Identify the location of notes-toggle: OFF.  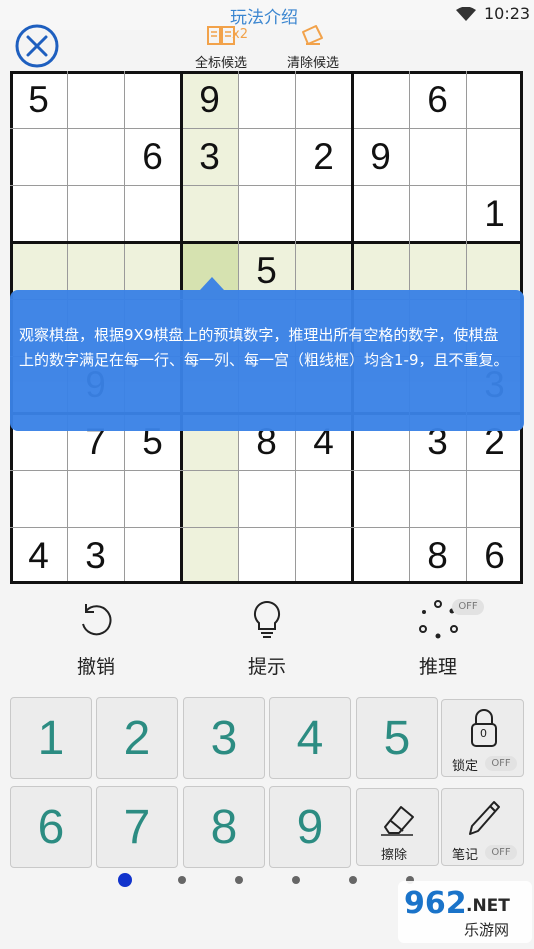
(501, 852).